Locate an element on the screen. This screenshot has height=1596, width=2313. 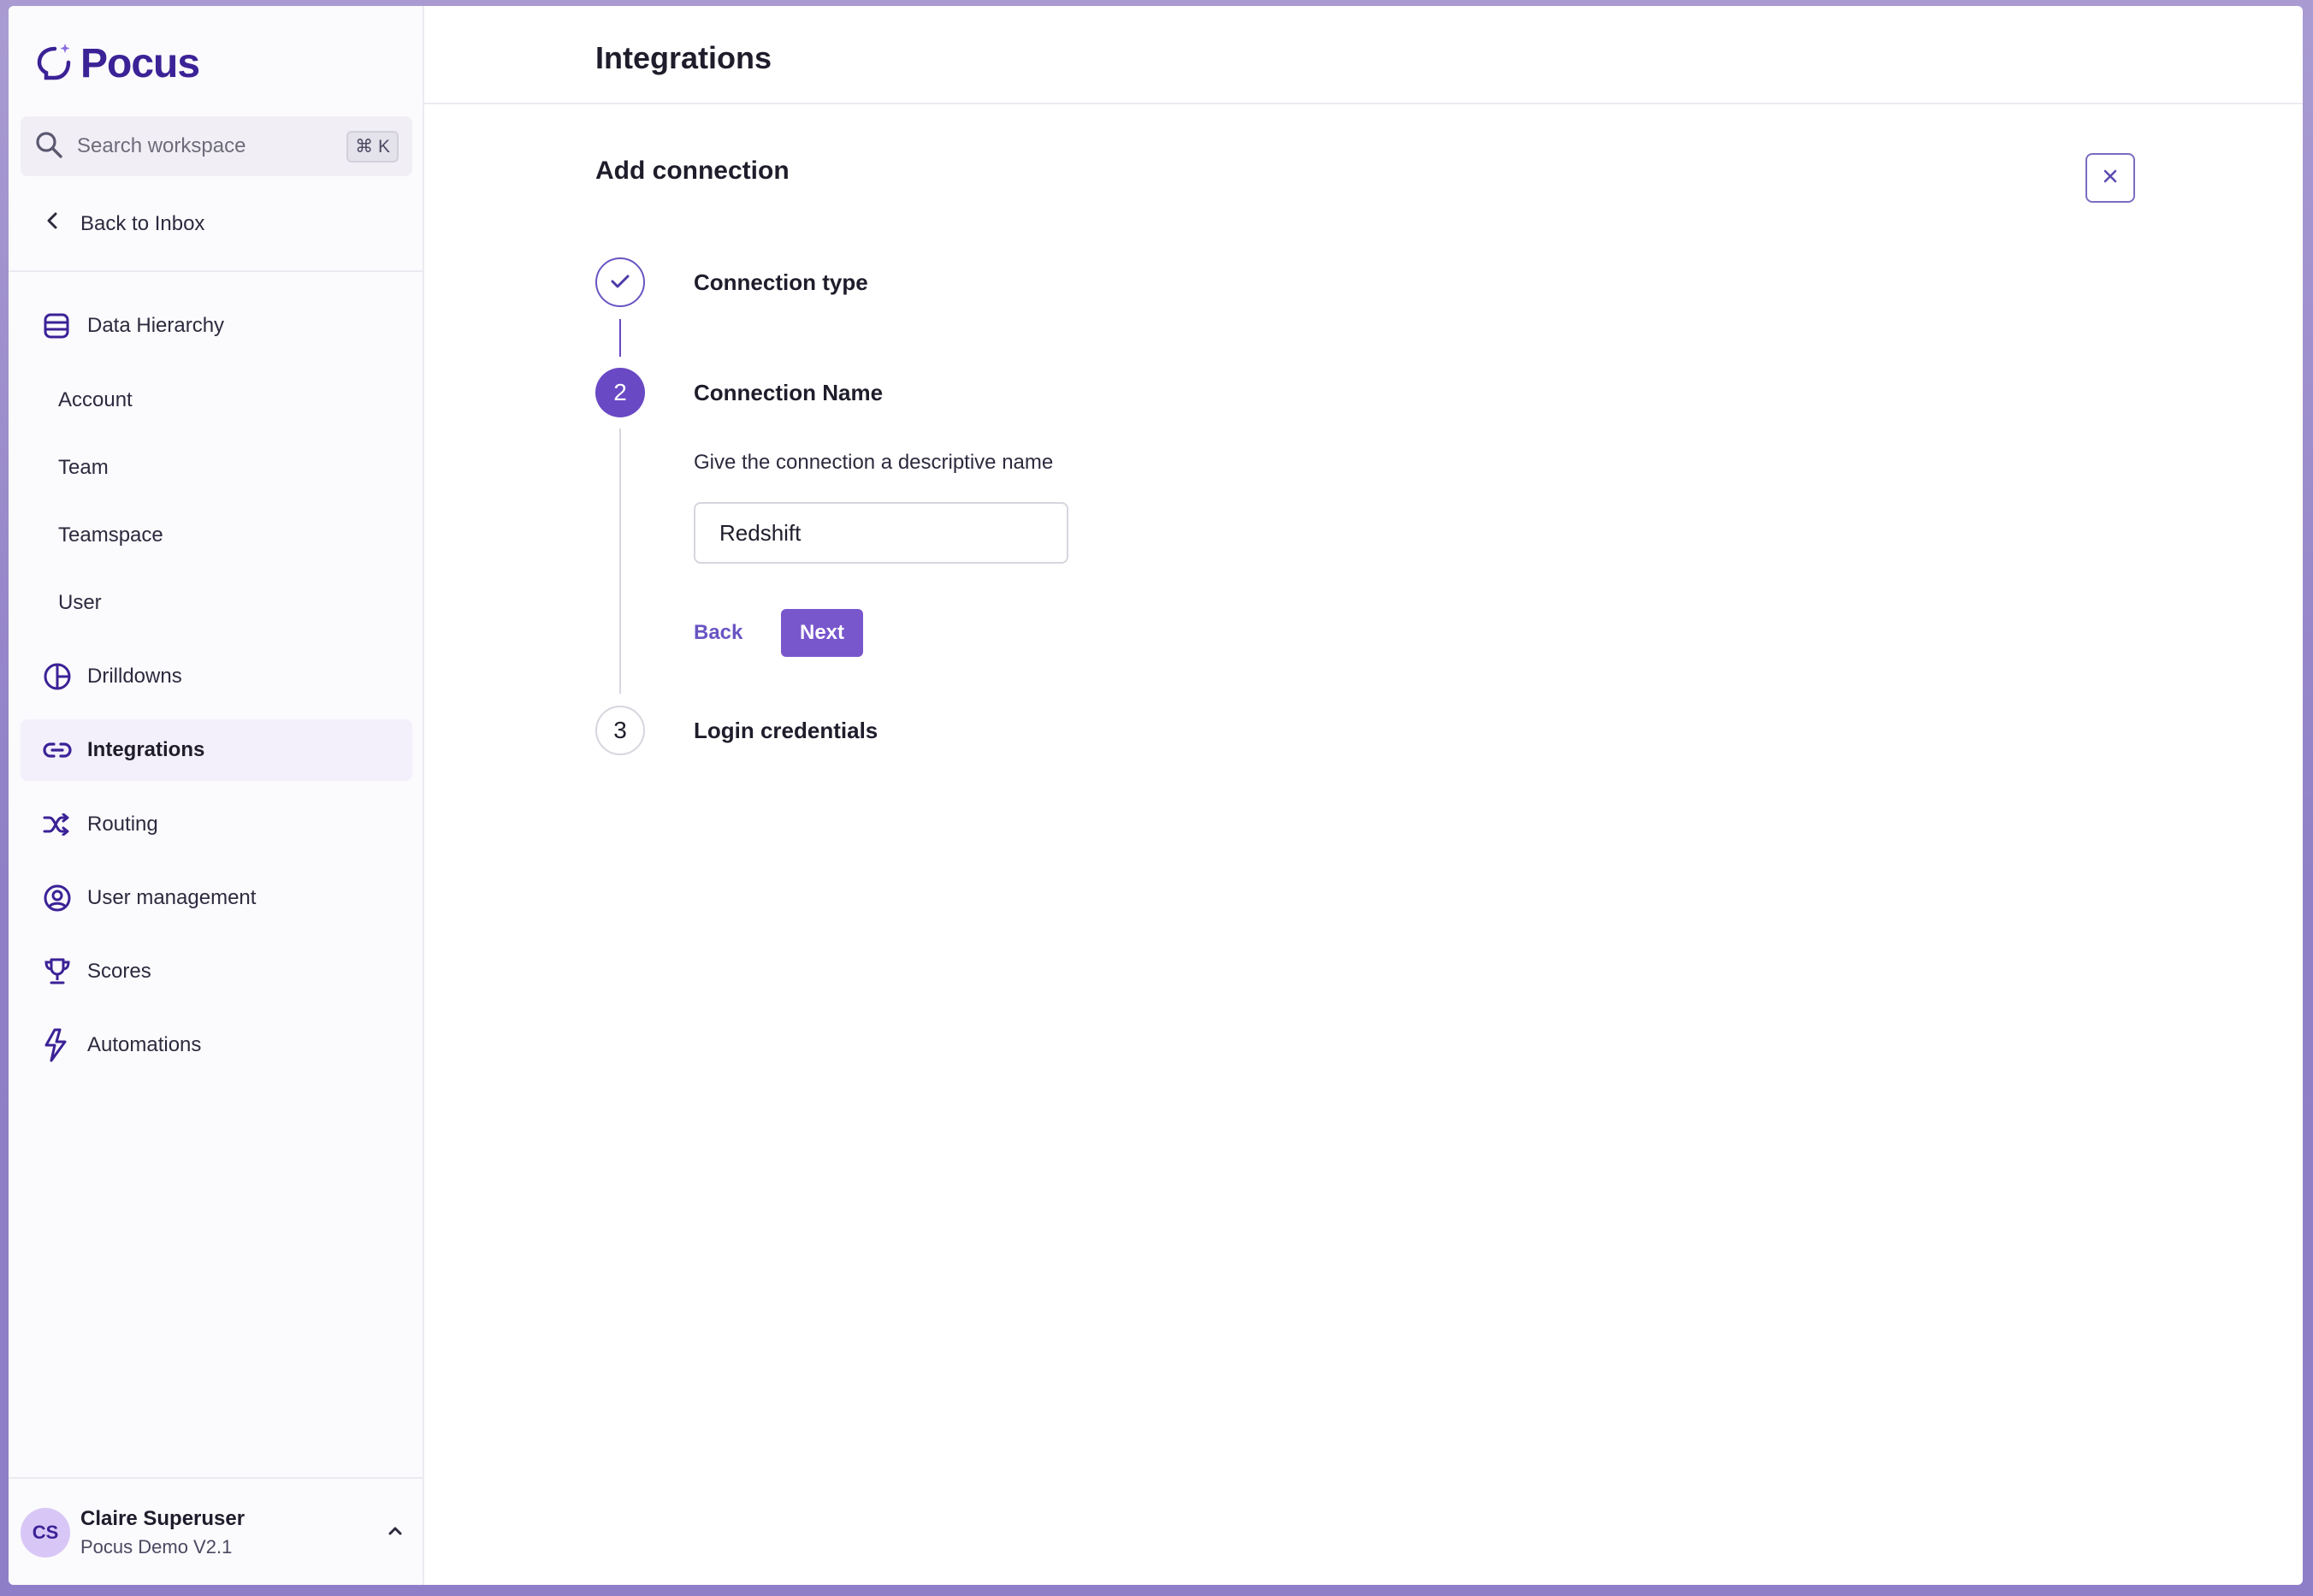
back-button: Back is located at coordinates (718, 633).